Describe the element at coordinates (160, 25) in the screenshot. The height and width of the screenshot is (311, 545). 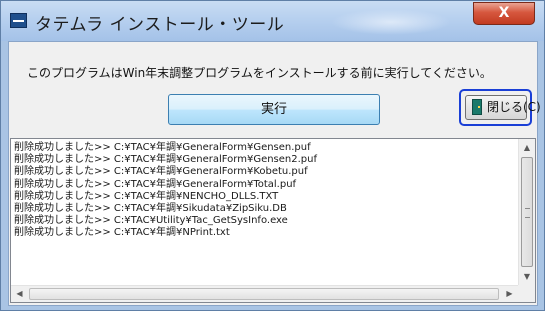
I see `window-title: タテムラ インストール・ツール` at that location.